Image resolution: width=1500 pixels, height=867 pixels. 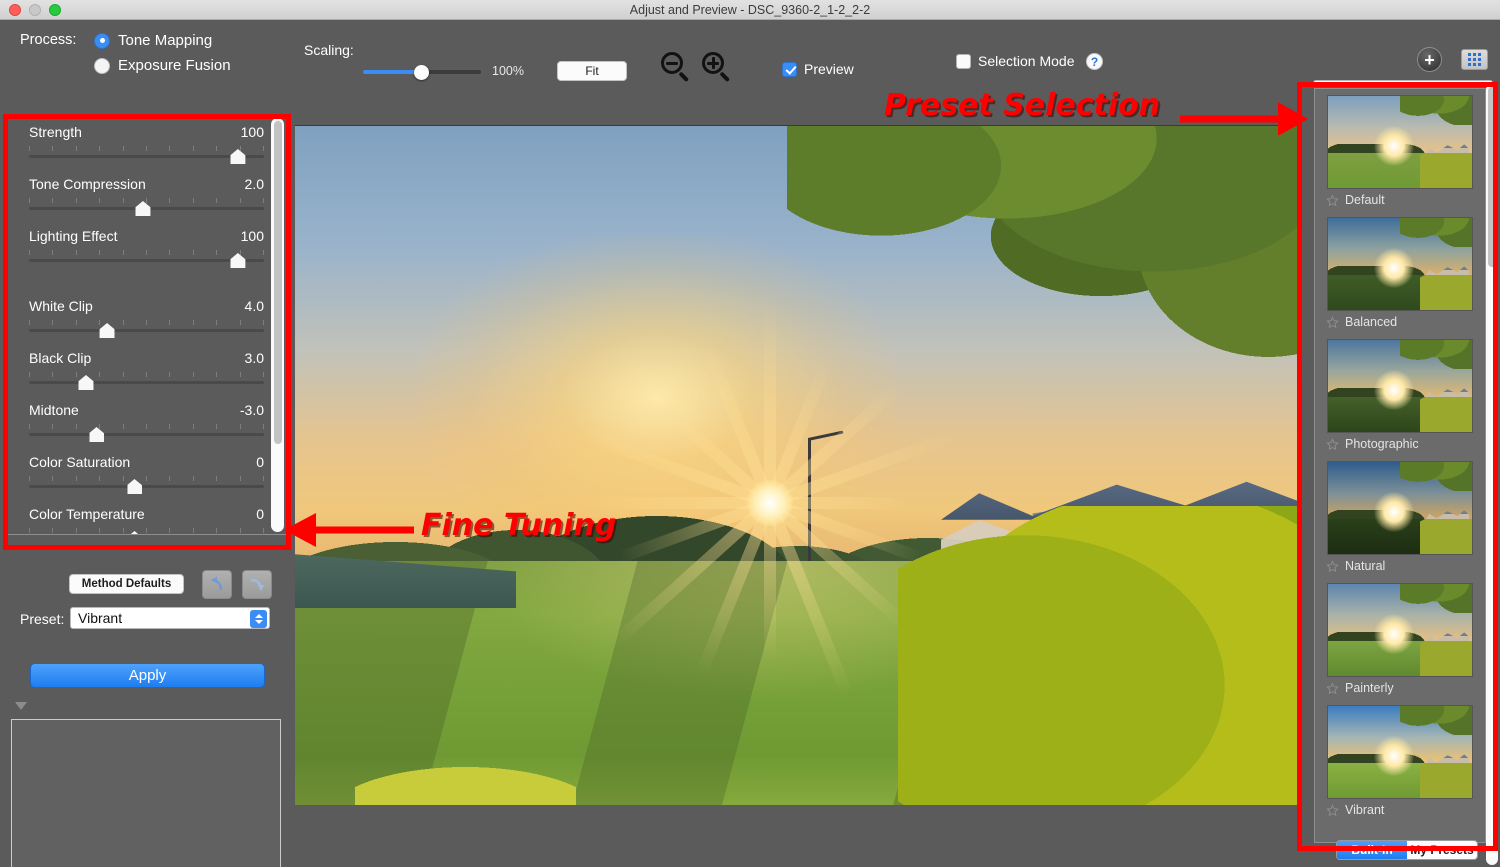 I want to click on radio-tone-mapping: Tone Mapping, so click(x=153, y=40).